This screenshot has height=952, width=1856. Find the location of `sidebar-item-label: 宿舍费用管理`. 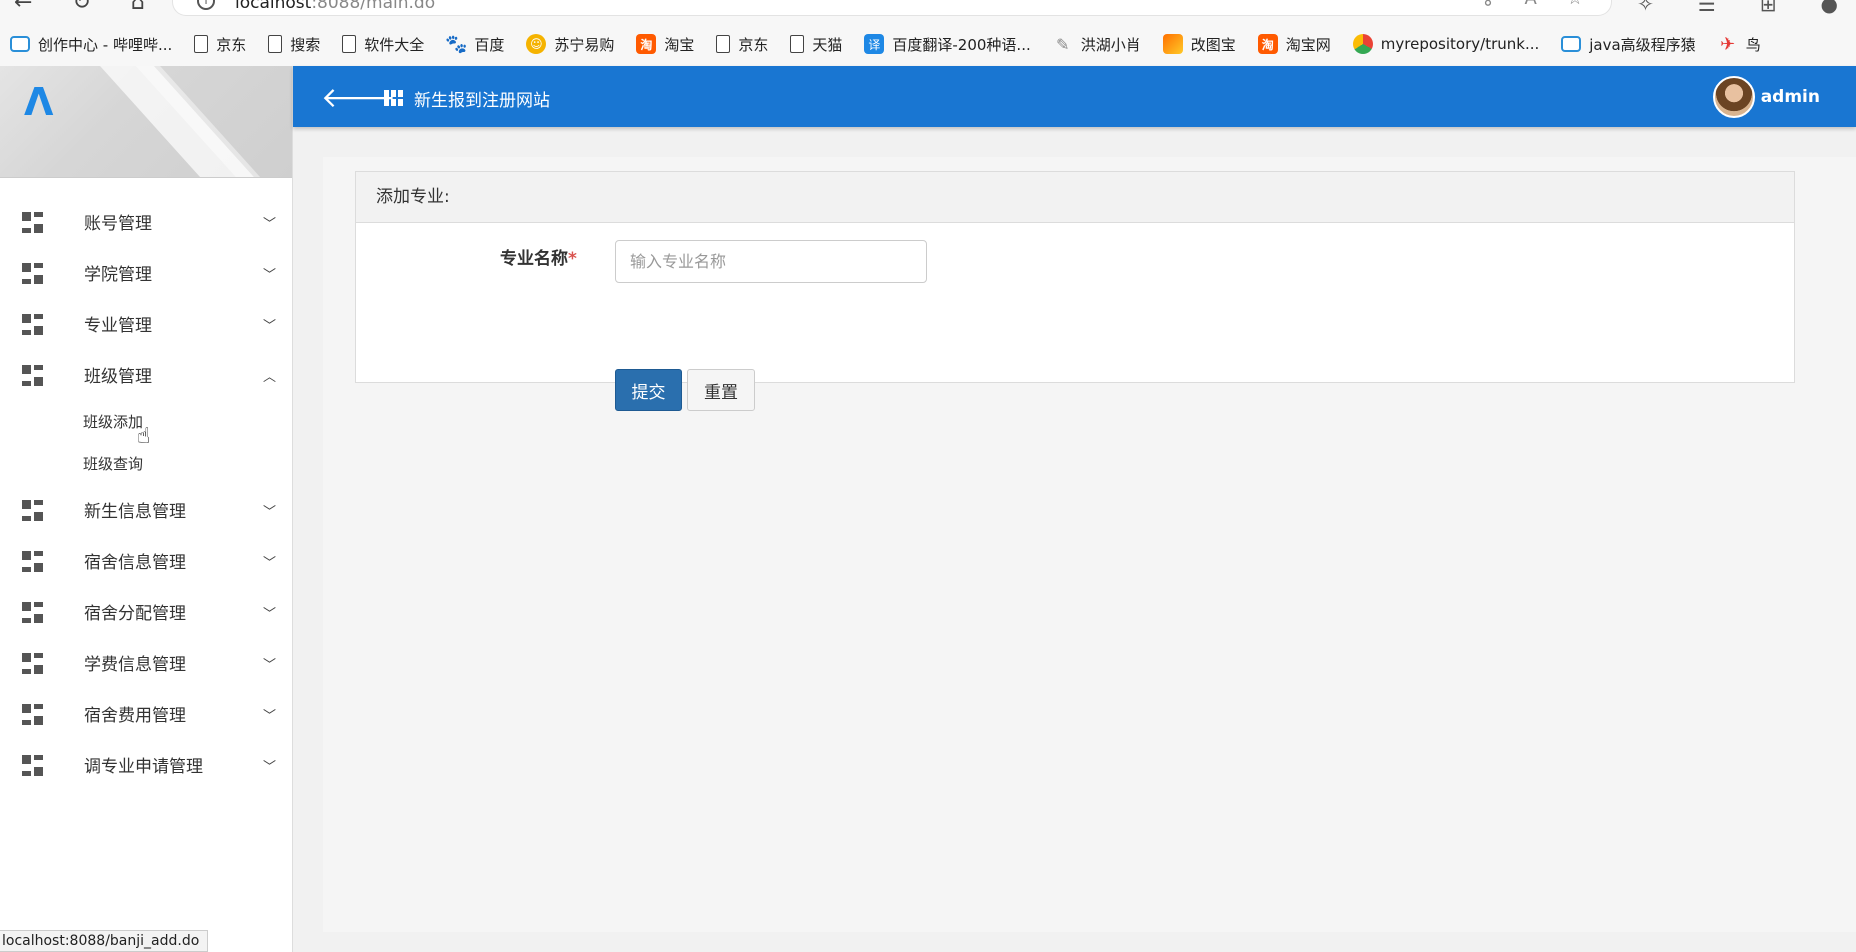

sidebar-item-label: 宿舍费用管理 is located at coordinates (135, 716).